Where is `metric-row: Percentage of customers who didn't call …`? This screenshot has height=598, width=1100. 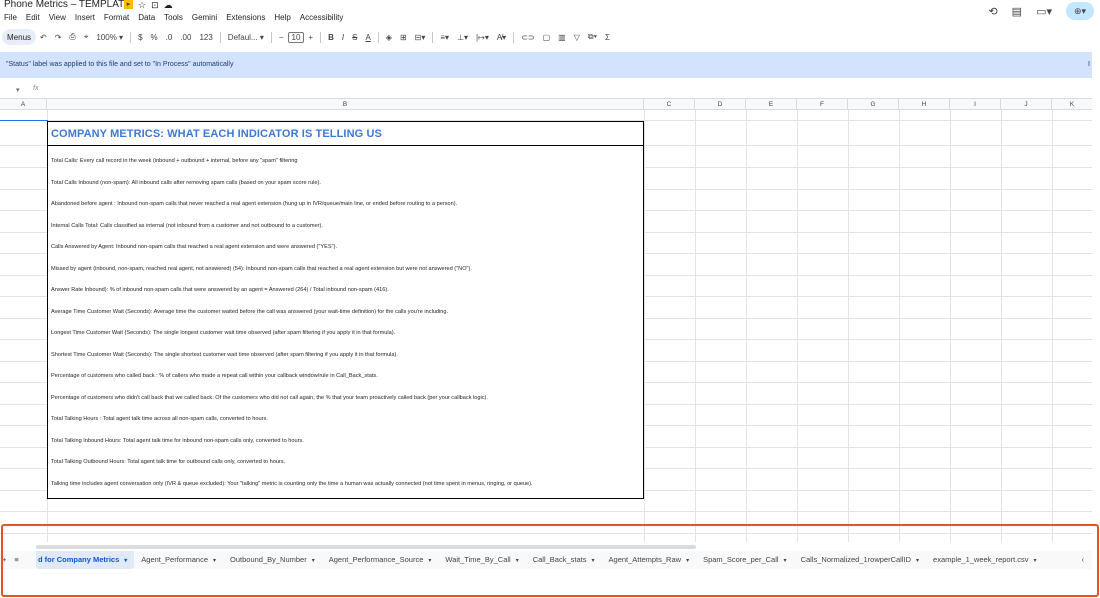
metric-row: Percentage of customers who didn't call … is located at coordinates (269, 398).